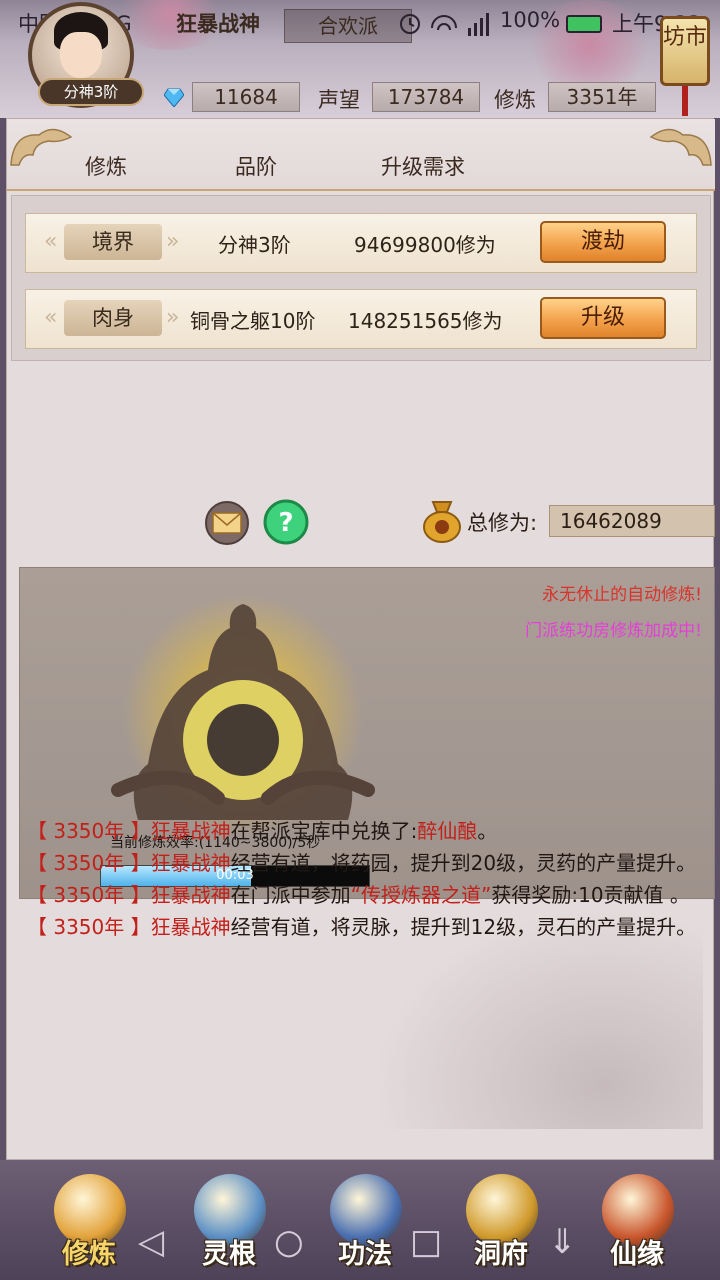  I want to click on log-entry: 【 3350年 】狂暴战神在门派中参加“传授炼器之道”获得奖励:10贡献值 。, so click(365, 895).